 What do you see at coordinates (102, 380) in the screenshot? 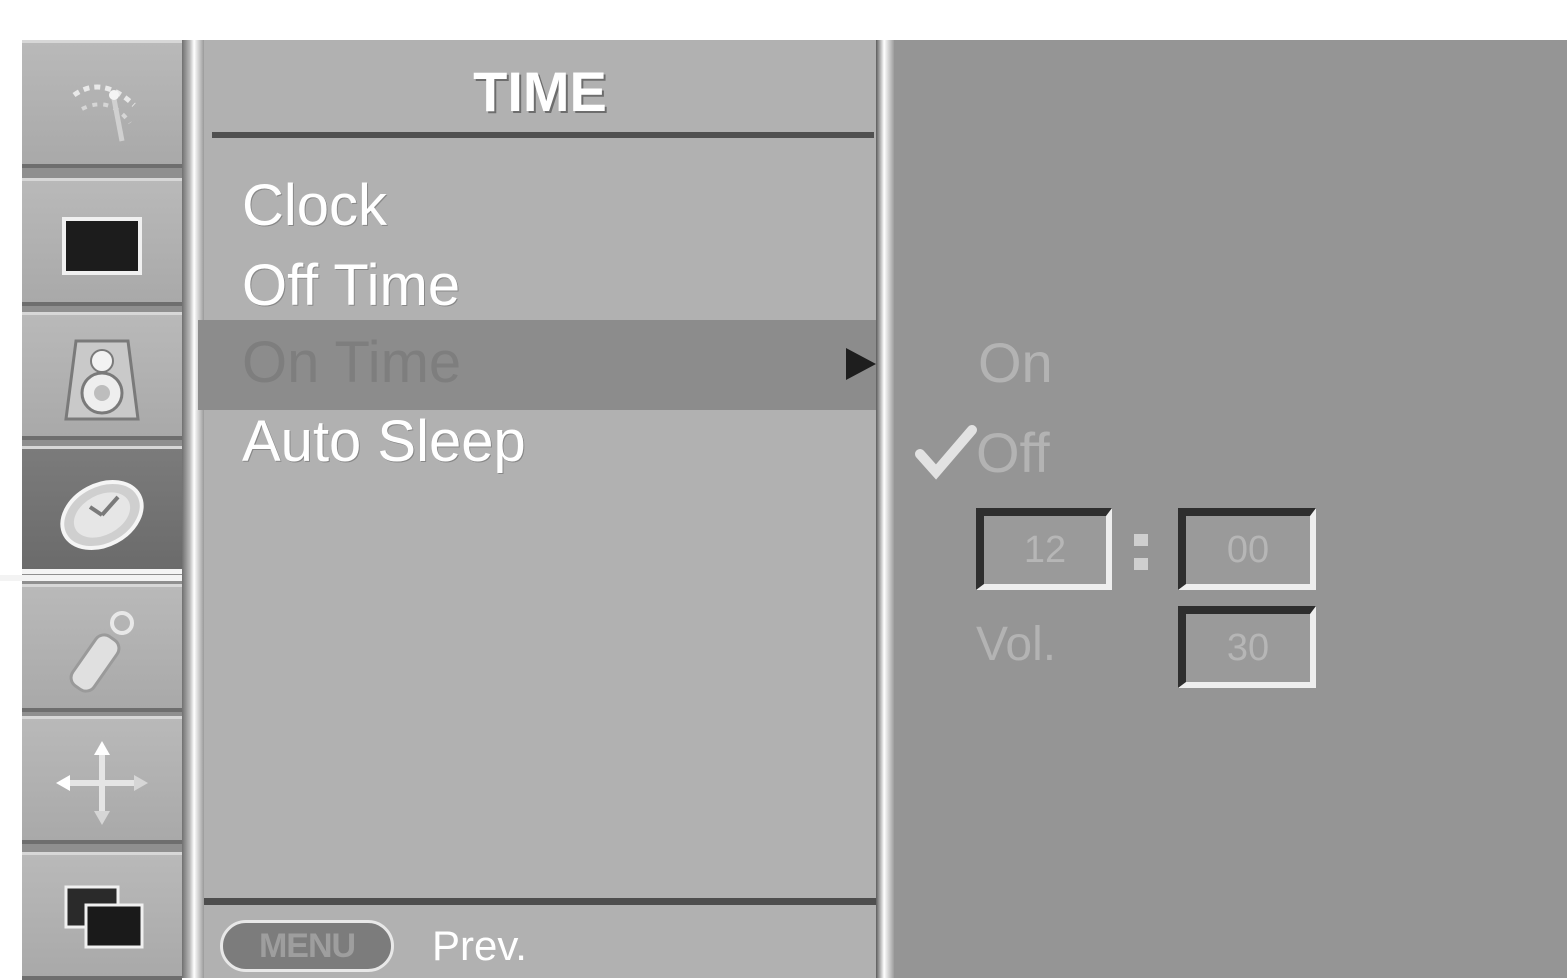
I see `speaker-icon` at bounding box center [102, 380].